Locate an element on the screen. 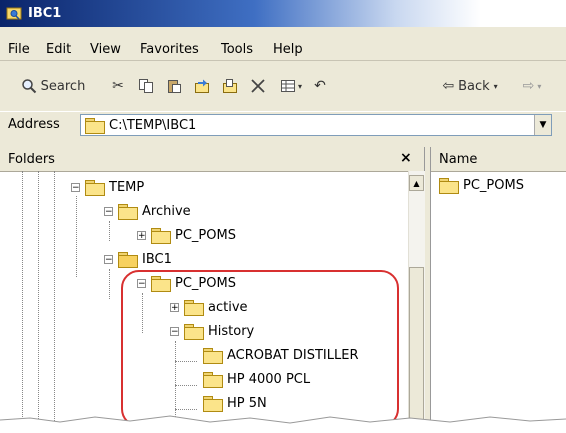 The height and width of the screenshot is (433, 566). explorer-app-icon is located at coordinates (14, 13).